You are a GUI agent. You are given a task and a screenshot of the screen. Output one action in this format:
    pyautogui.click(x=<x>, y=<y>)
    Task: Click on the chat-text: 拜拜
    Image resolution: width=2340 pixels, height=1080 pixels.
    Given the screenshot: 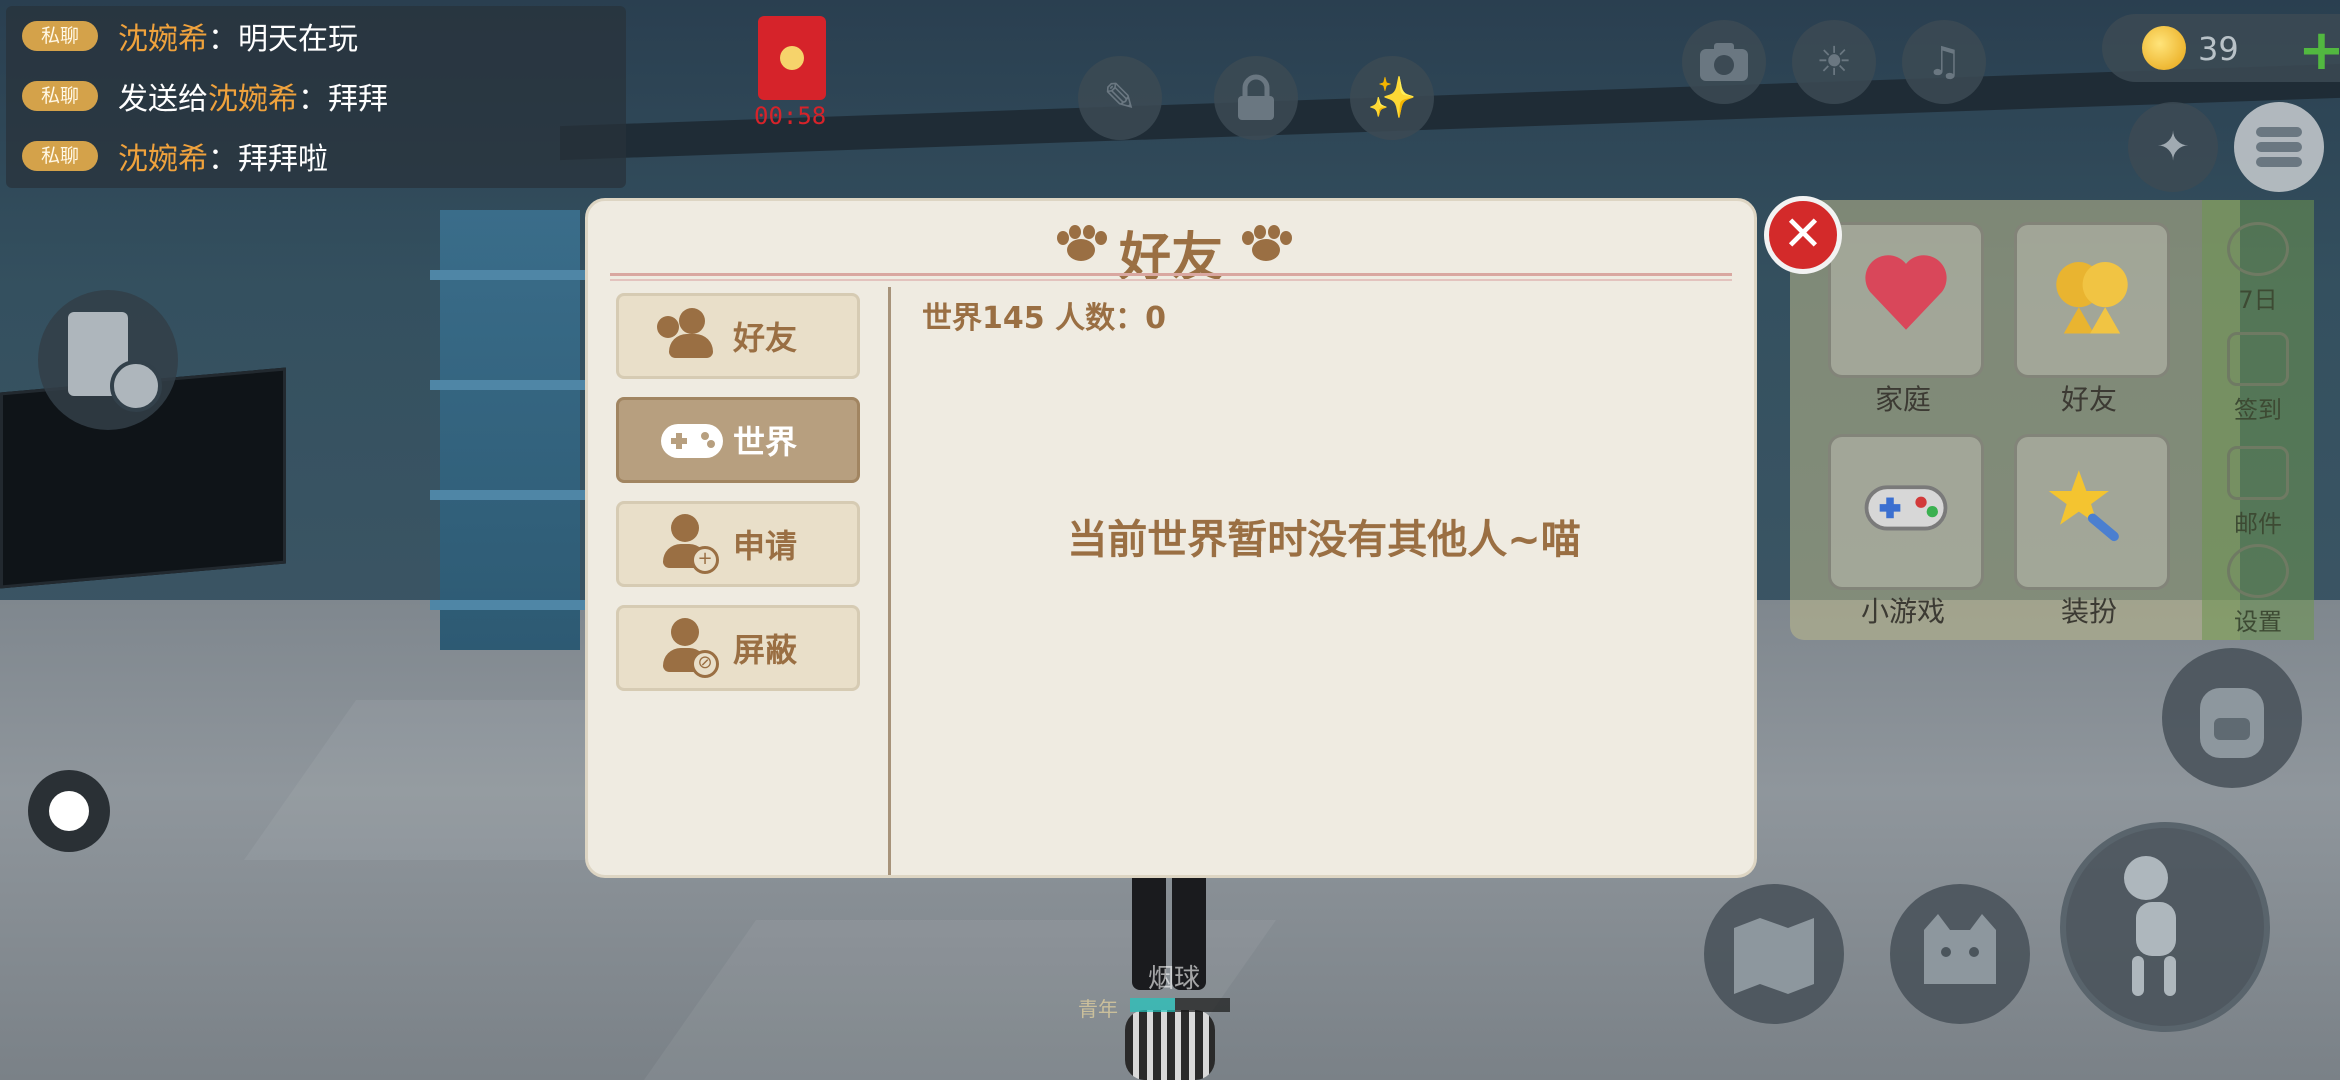 What is the action you would take?
    pyautogui.click(x=358, y=99)
    